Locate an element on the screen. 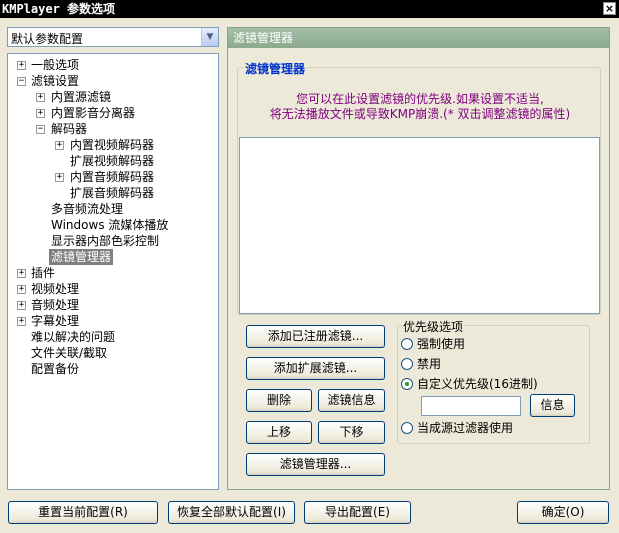  tree-item-audio: 音频处理 is located at coordinates (55, 305).